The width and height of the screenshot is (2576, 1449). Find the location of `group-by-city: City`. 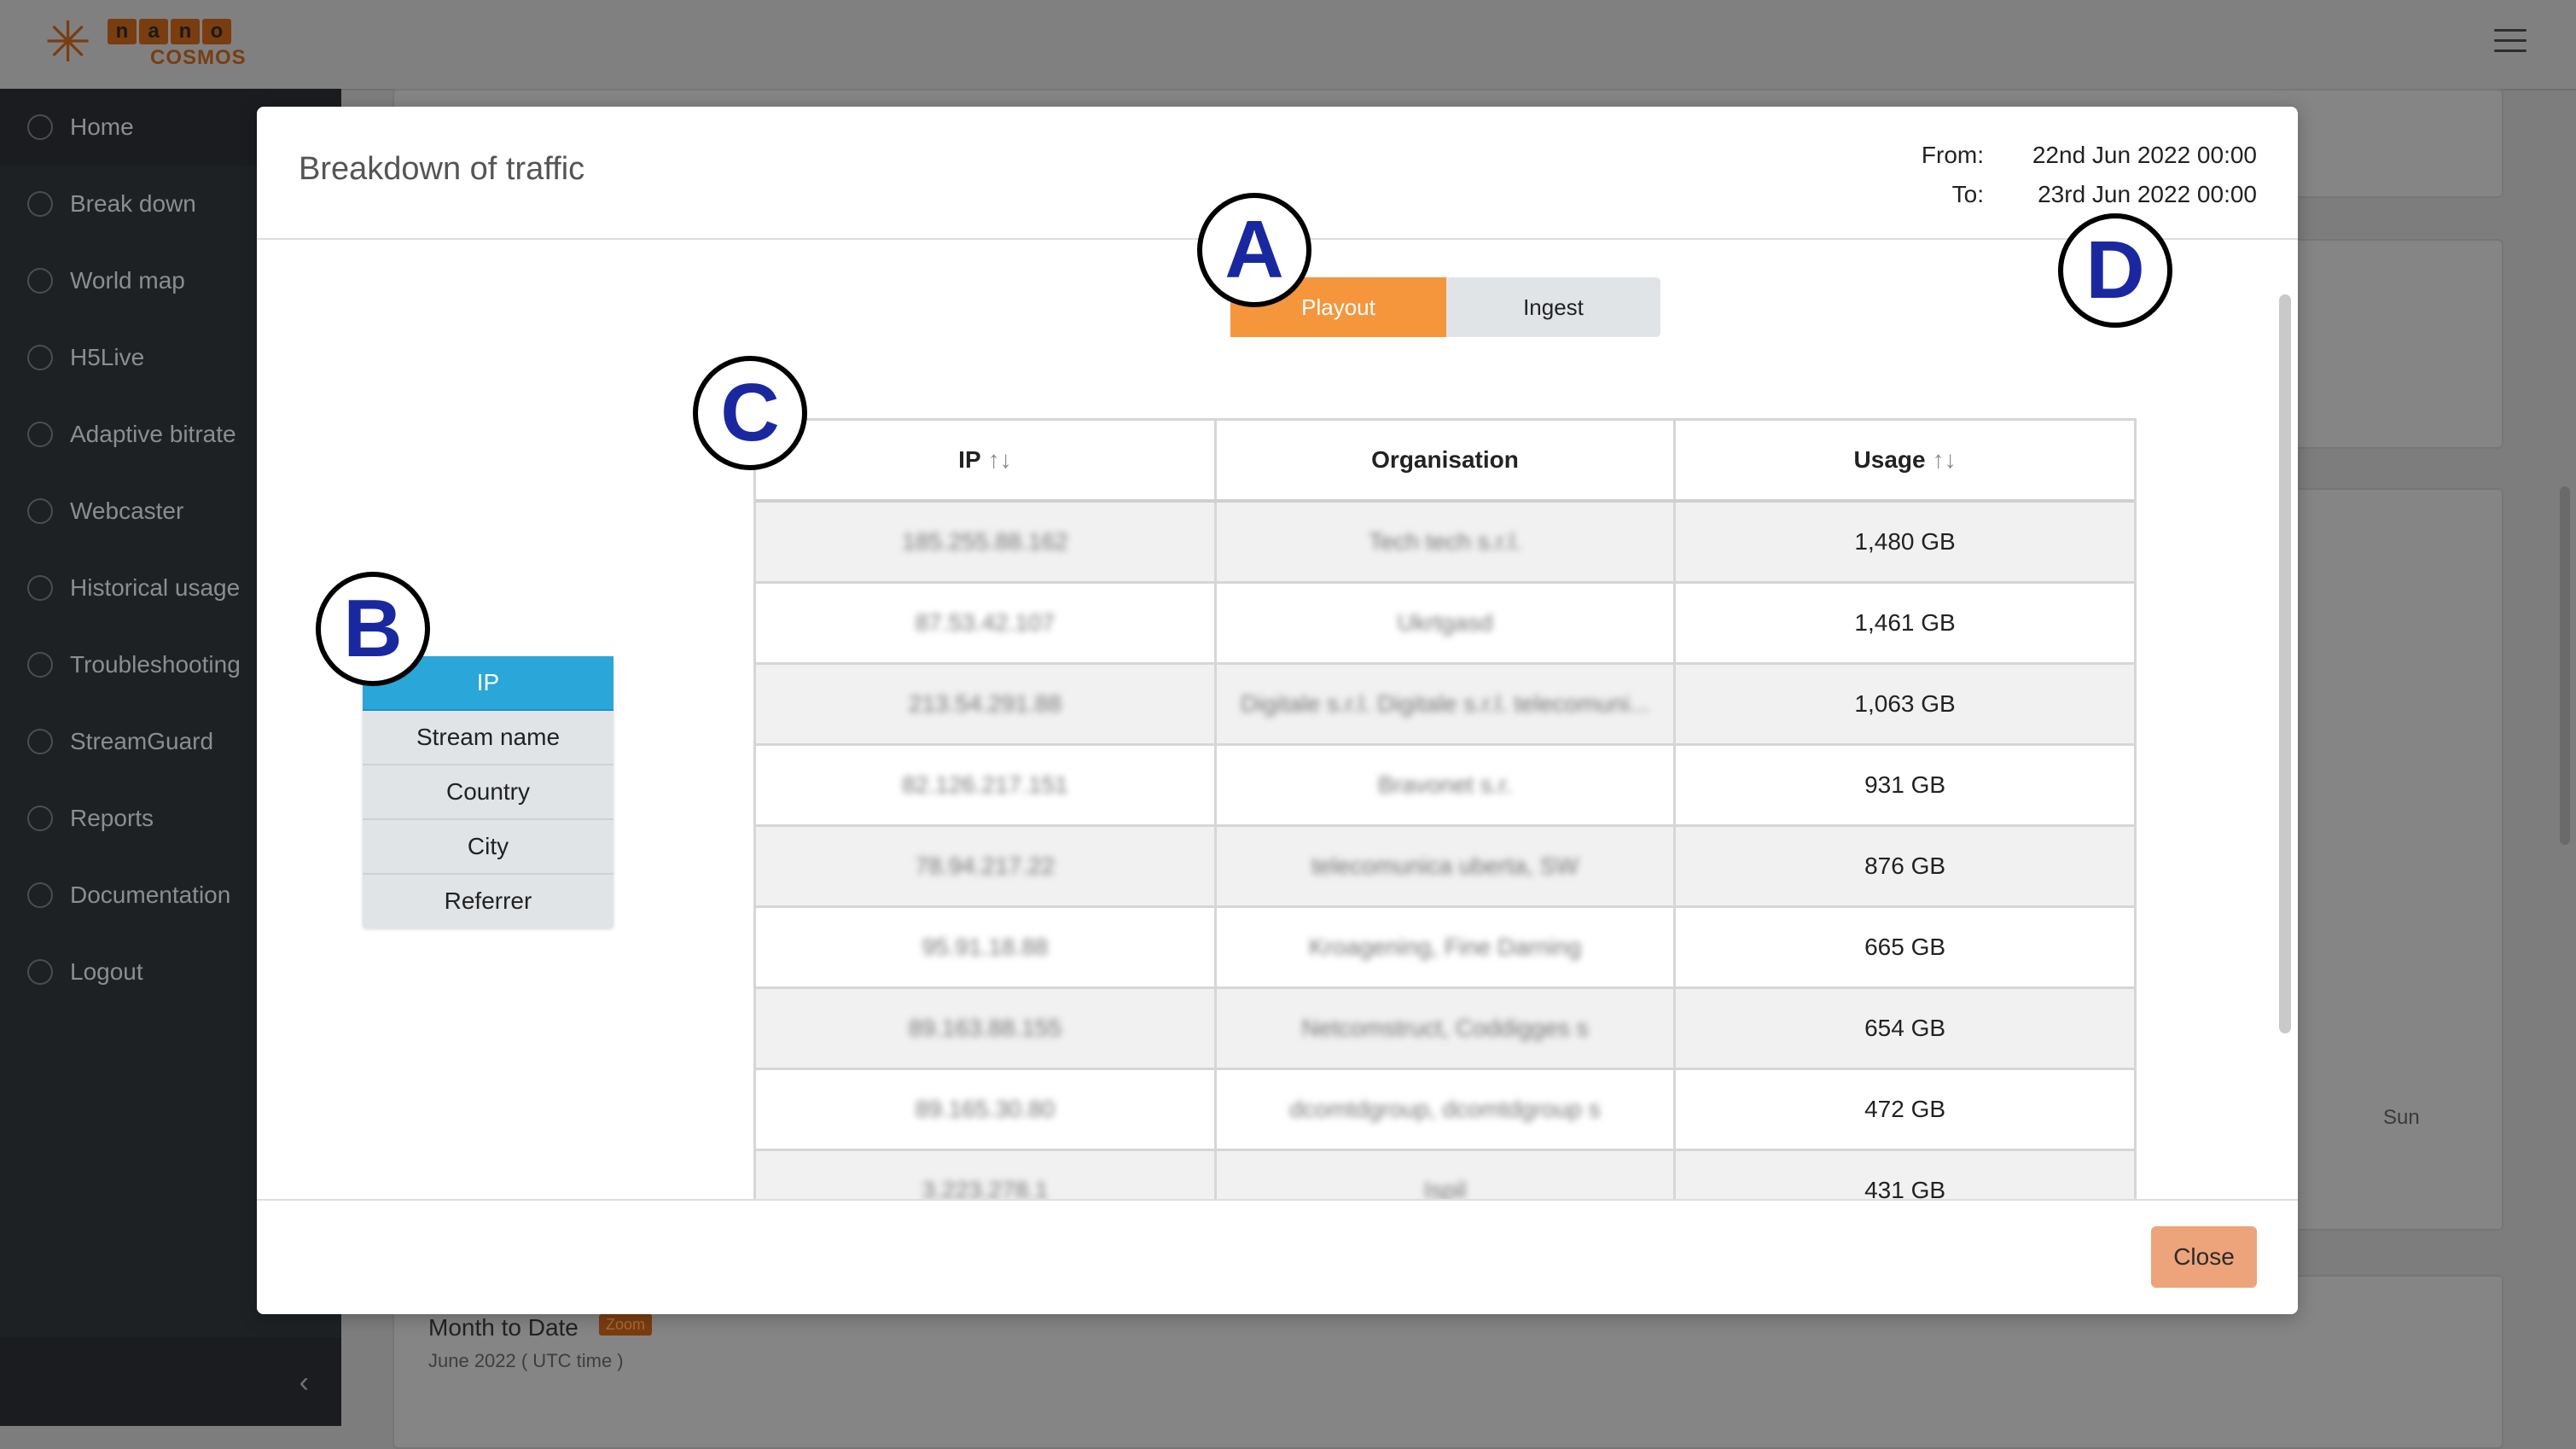

group-by-city: City is located at coordinates (488, 847).